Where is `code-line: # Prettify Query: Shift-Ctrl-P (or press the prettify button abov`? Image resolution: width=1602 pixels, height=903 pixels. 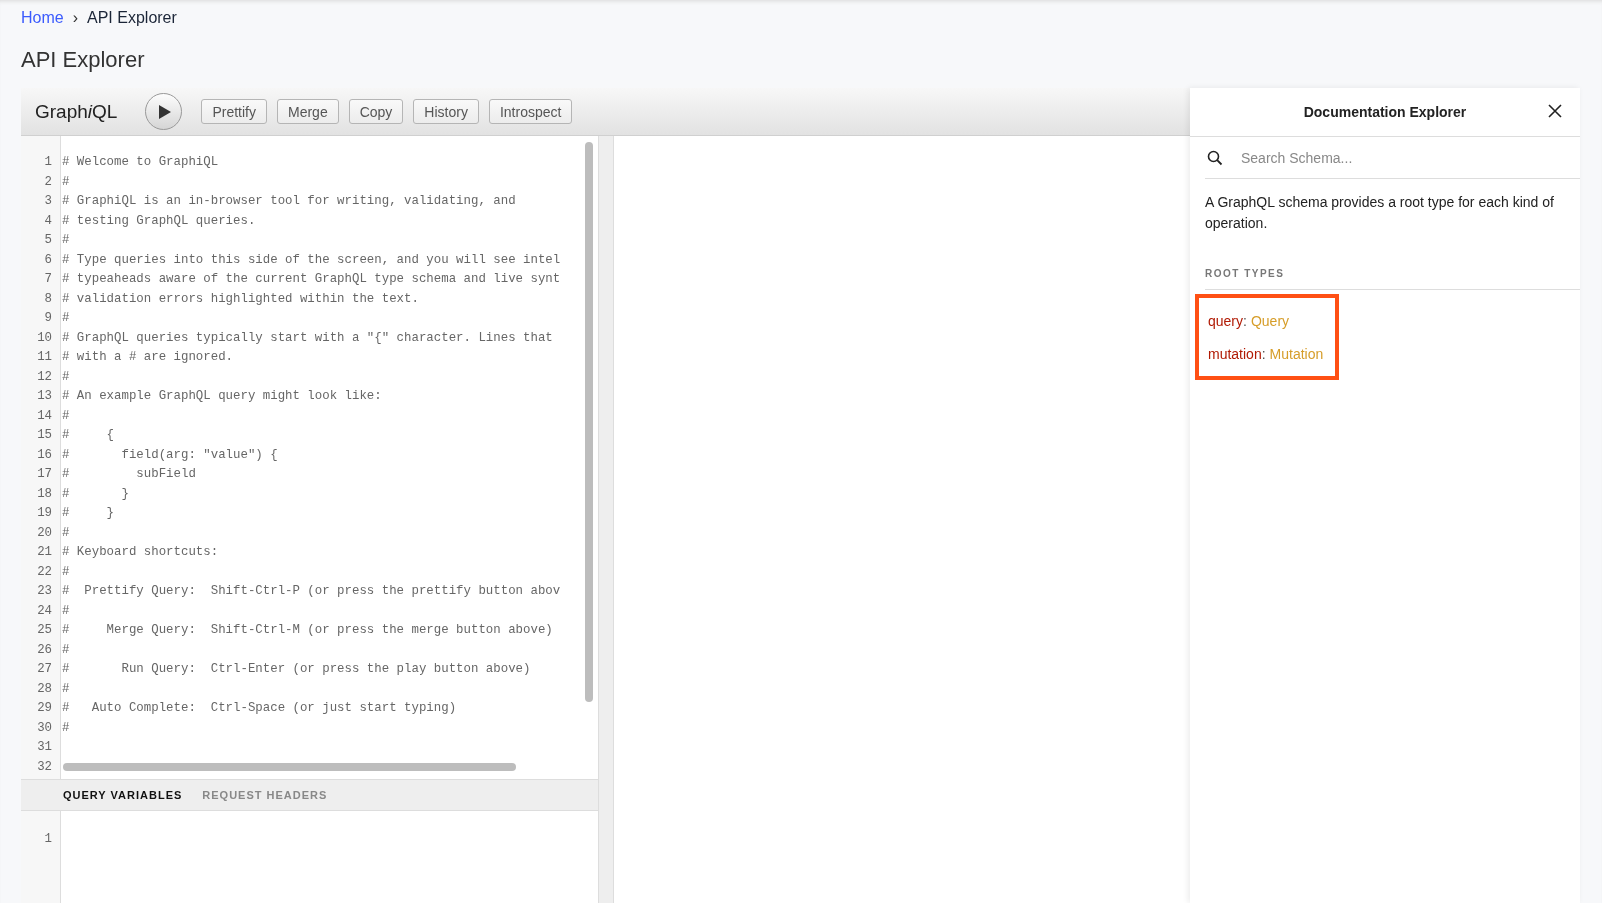
code-line: # Prettify Query: Shift-Ctrl-P (or press the prettify button abov is located at coordinates (311, 591).